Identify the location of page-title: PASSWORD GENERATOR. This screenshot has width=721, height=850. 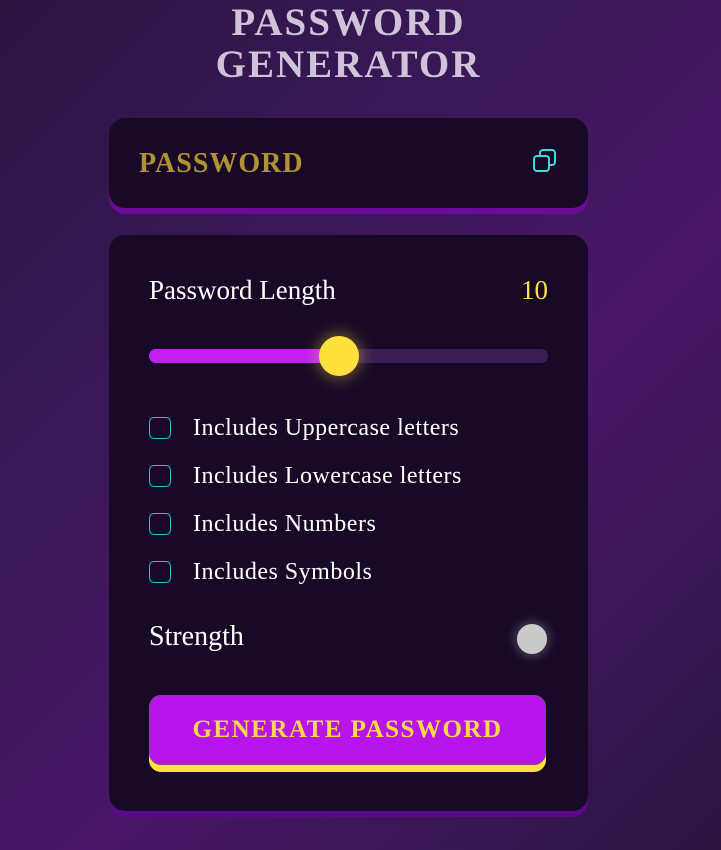
(348, 44).